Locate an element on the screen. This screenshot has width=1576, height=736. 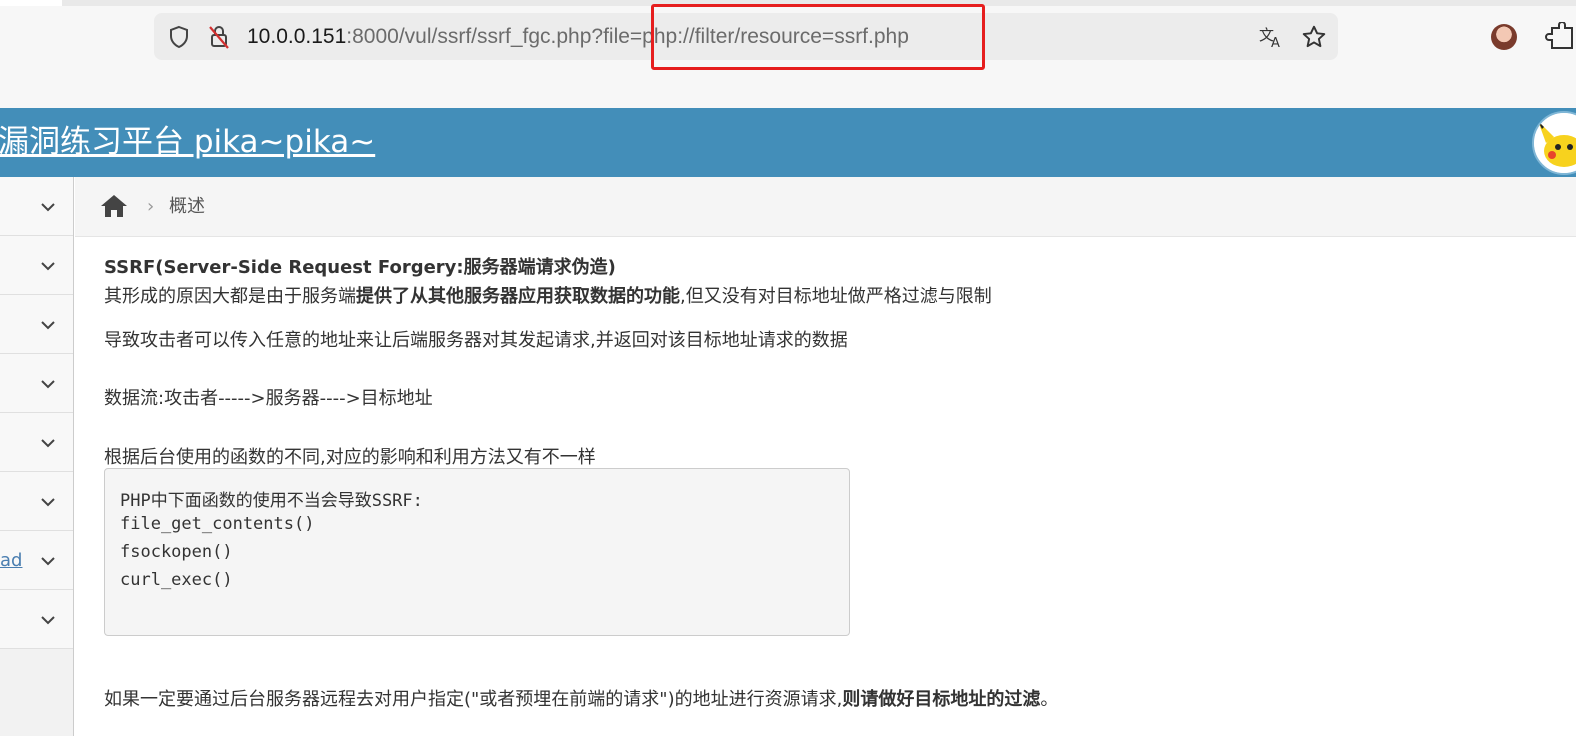
translate-icon: 文 A is located at coordinates (1272, 36).